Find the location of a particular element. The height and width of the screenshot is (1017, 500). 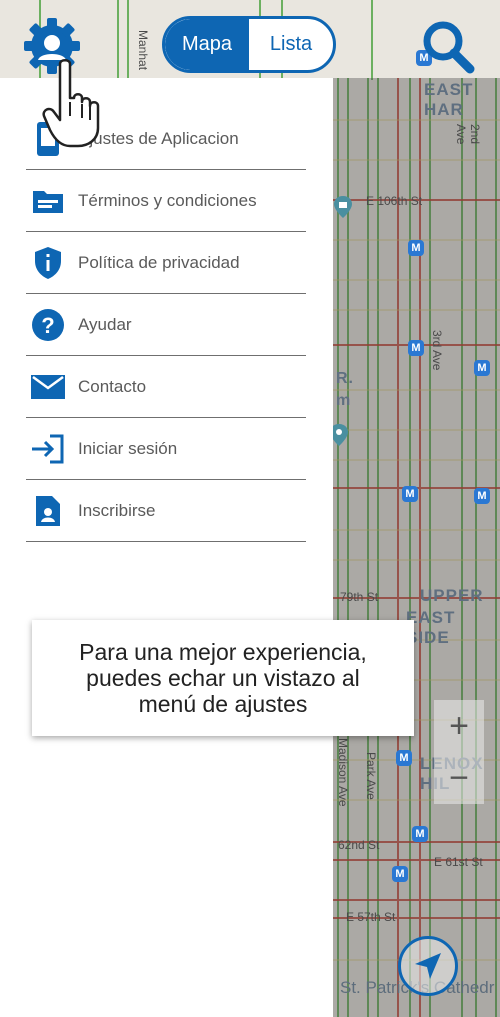

map-label-park-ave: Park Ave is located at coordinates (371, 776).